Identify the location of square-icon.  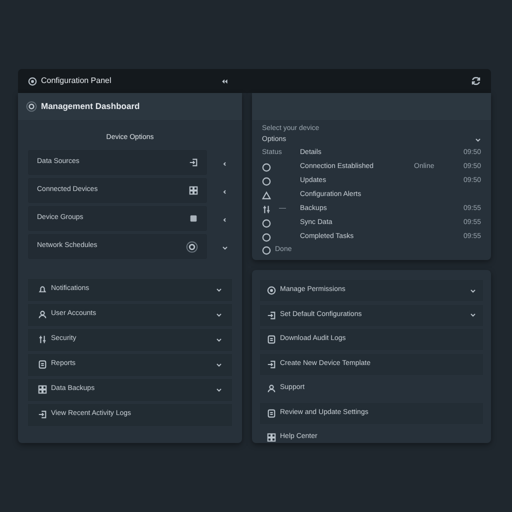
(193, 218).